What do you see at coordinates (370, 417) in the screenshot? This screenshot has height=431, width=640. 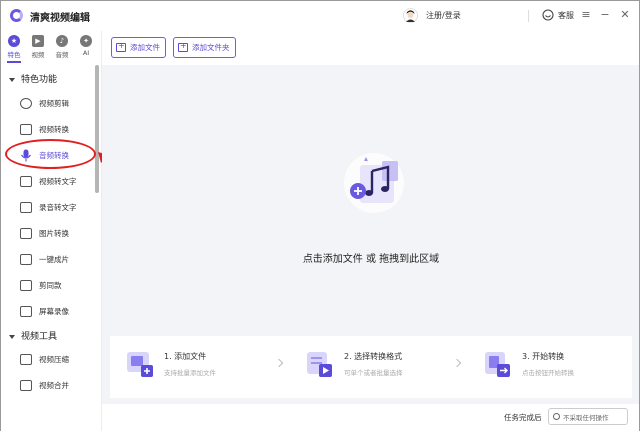 I see `footer-bar: 任务完成后 不采取任何操作` at bounding box center [370, 417].